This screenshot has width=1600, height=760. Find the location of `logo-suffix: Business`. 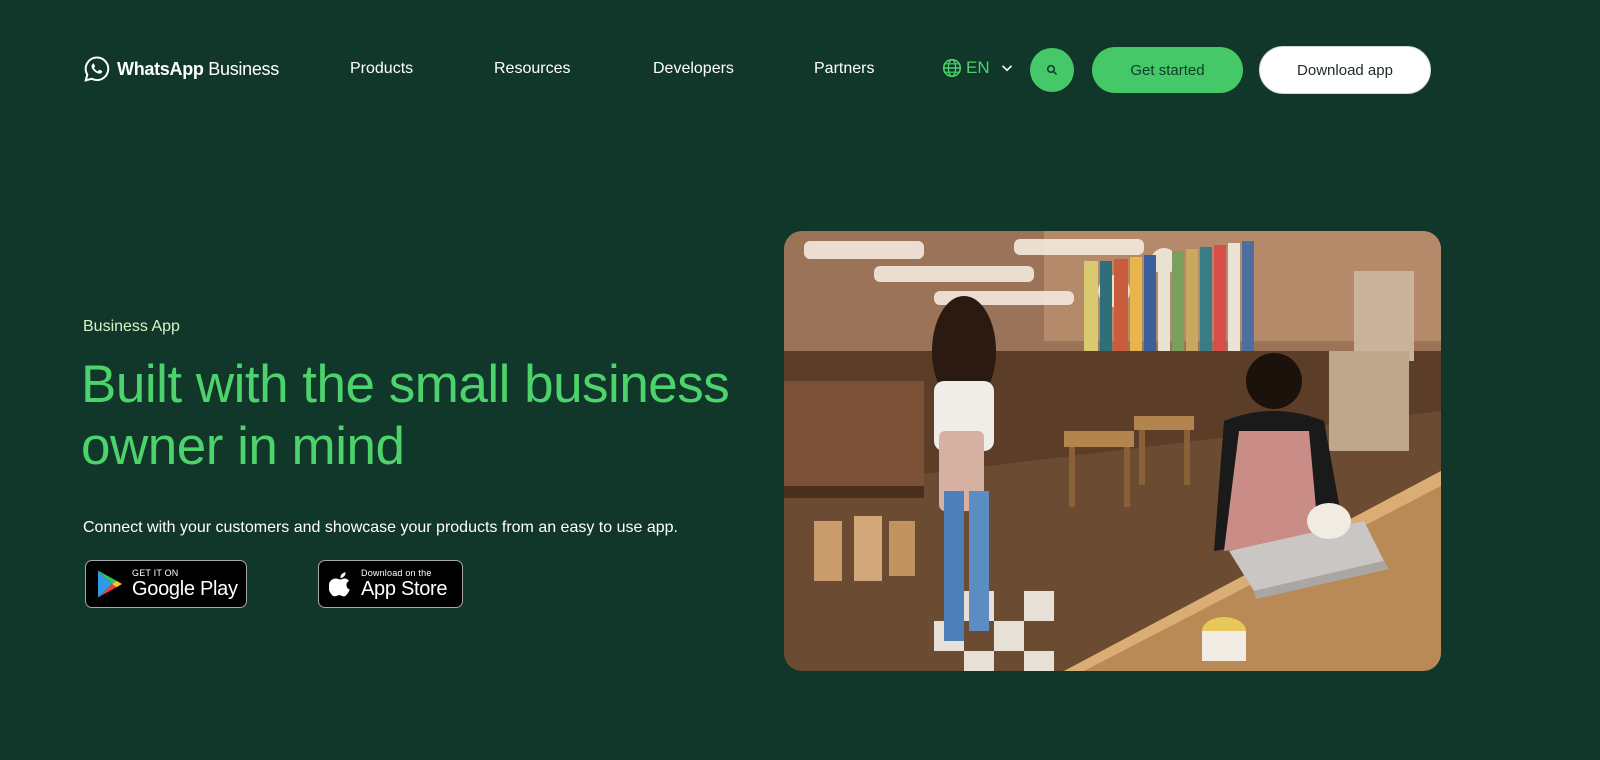

logo-suffix: Business is located at coordinates (241, 68).